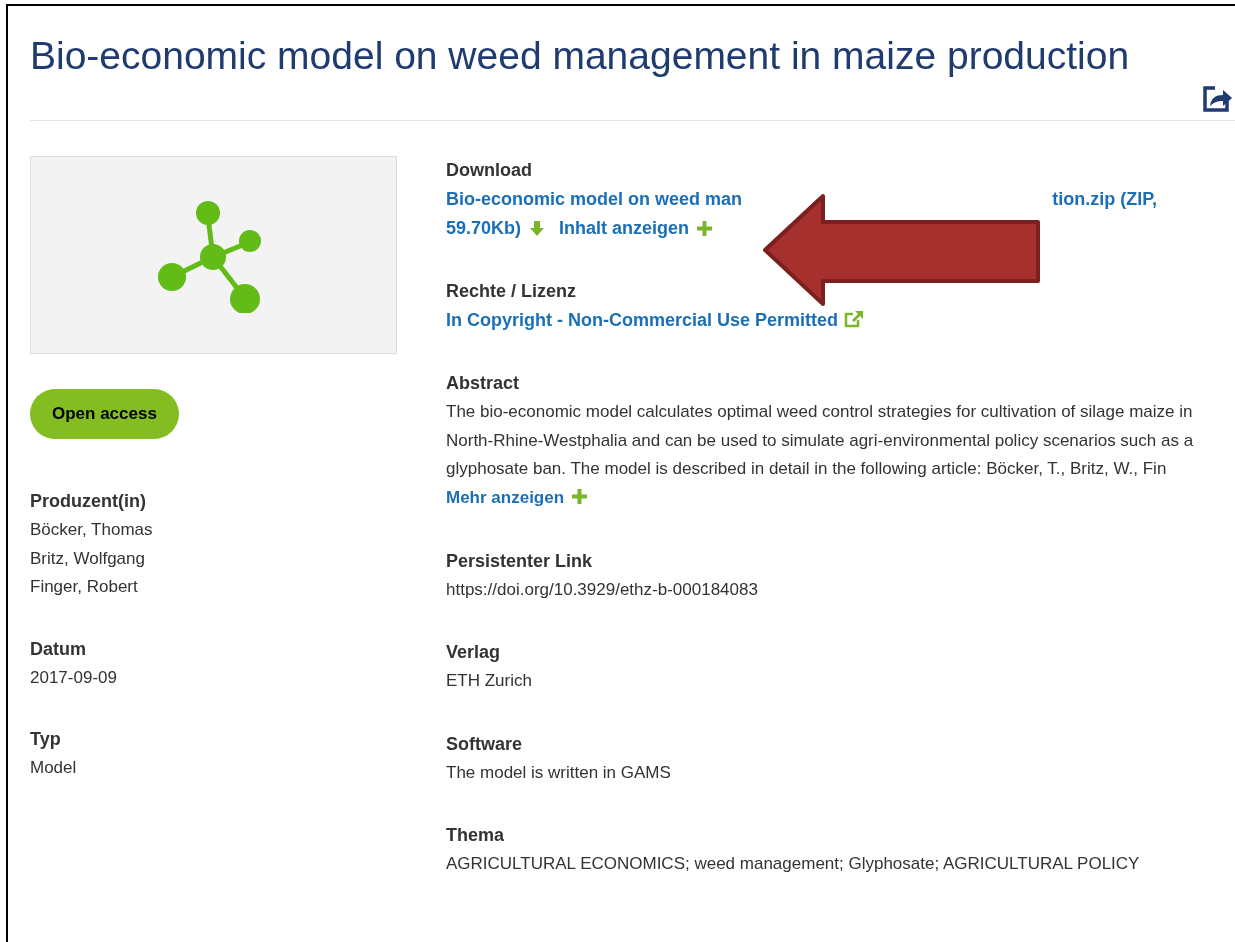 The image size is (1235, 942). I want to click on field-value: Model, so click(54, 768).